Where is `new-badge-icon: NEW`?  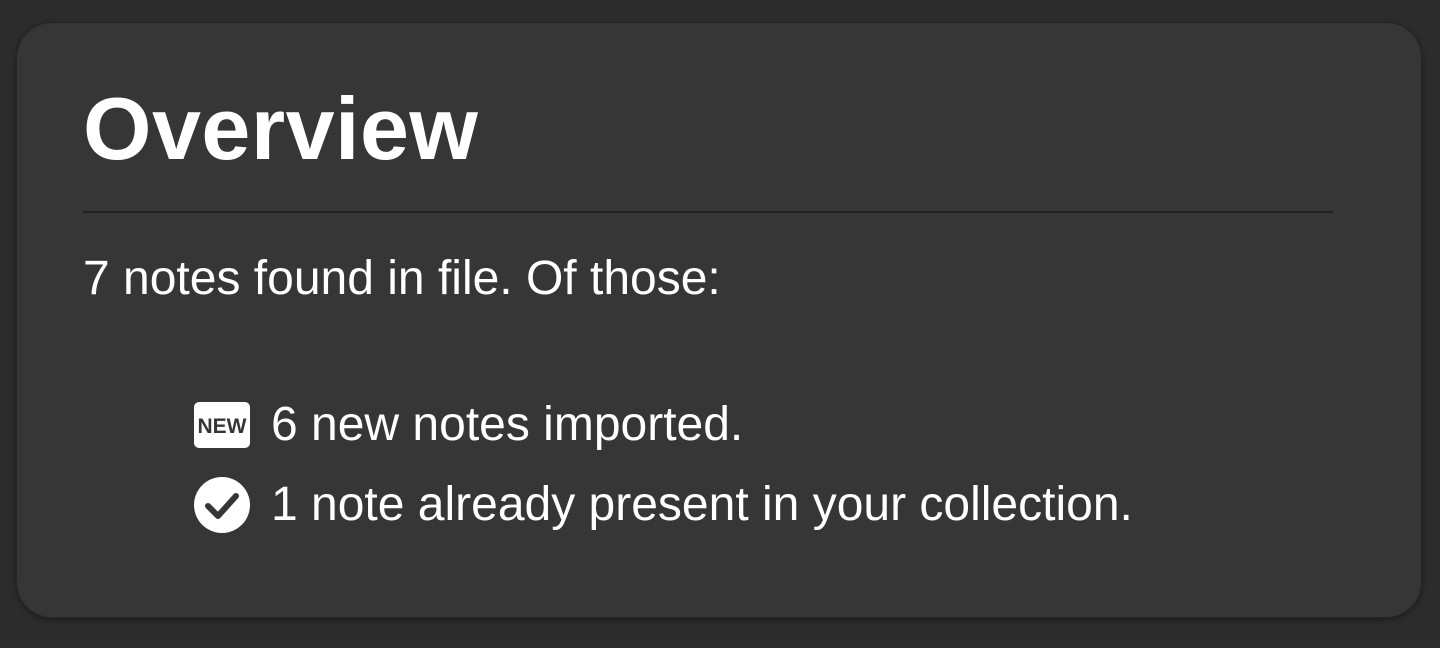
new-badge-icon: NEW is located at coordinates (222, 425).